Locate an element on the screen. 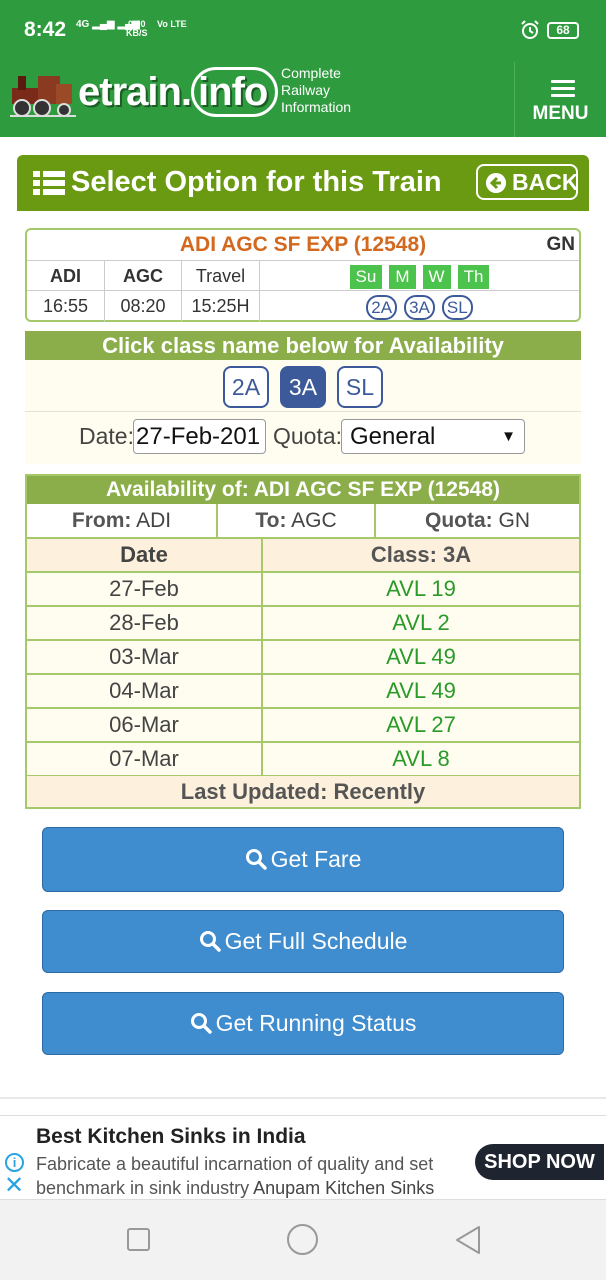  row-status: AVL 2 is located at coordinates (421, 623).